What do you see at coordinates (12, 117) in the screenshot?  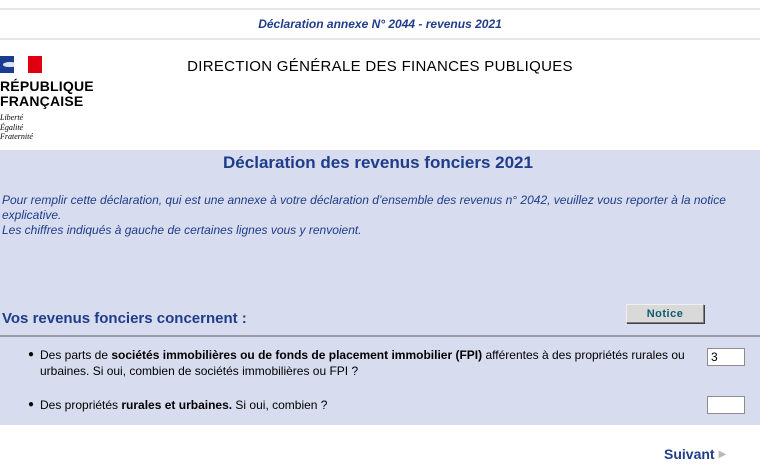 I see `motto-liberte: Liberté` at bounding box center [12, 117].